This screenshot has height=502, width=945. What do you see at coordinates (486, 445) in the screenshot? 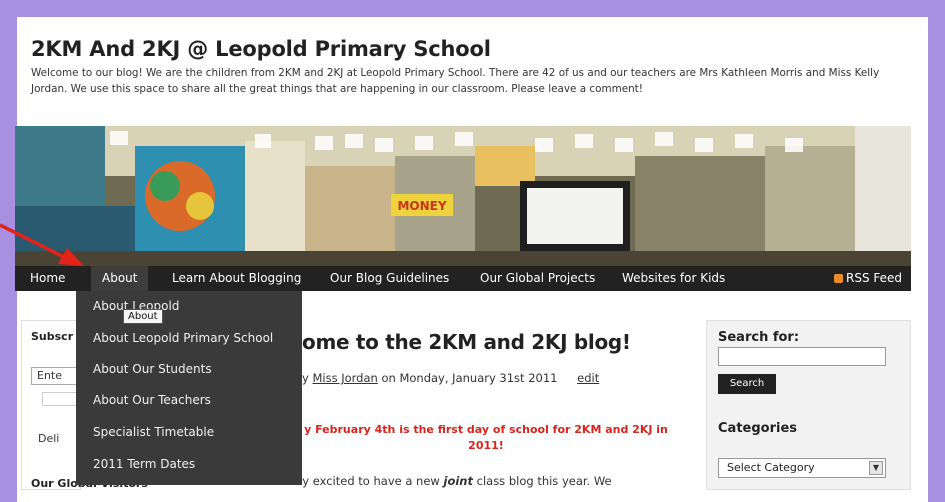
I see `post-highlight-line2: 2011!` at bounding box center [486, 445].